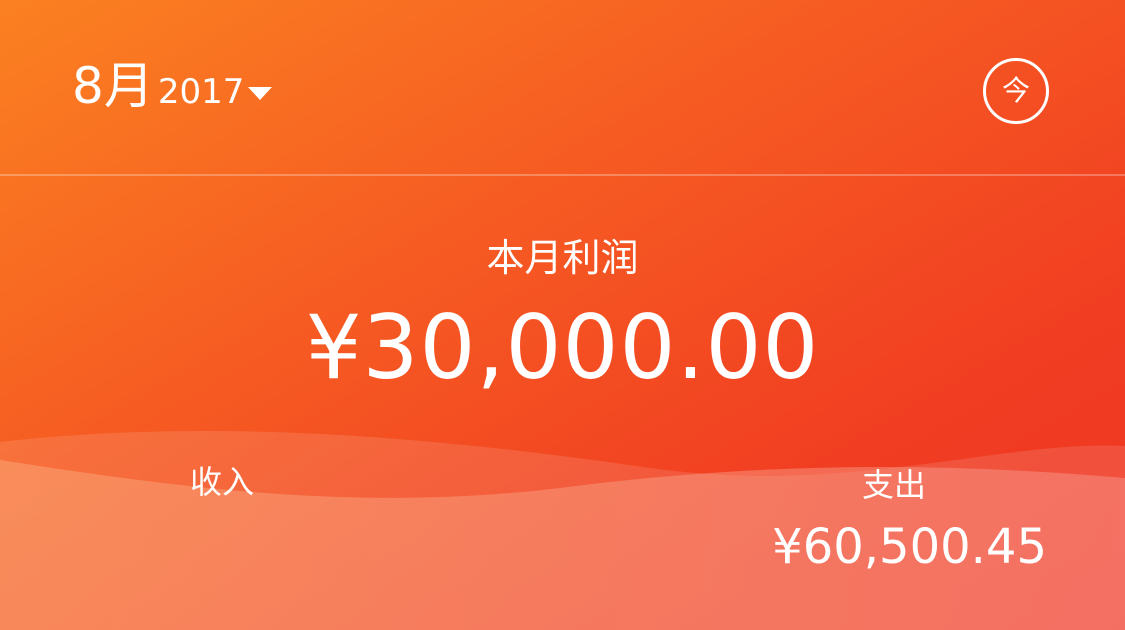 This screenshot has height=630, width=1125. What do you see at coordinates (260, 93) in the screenshot?
I see `caret-down-icon` at bounding box center [260, 93].